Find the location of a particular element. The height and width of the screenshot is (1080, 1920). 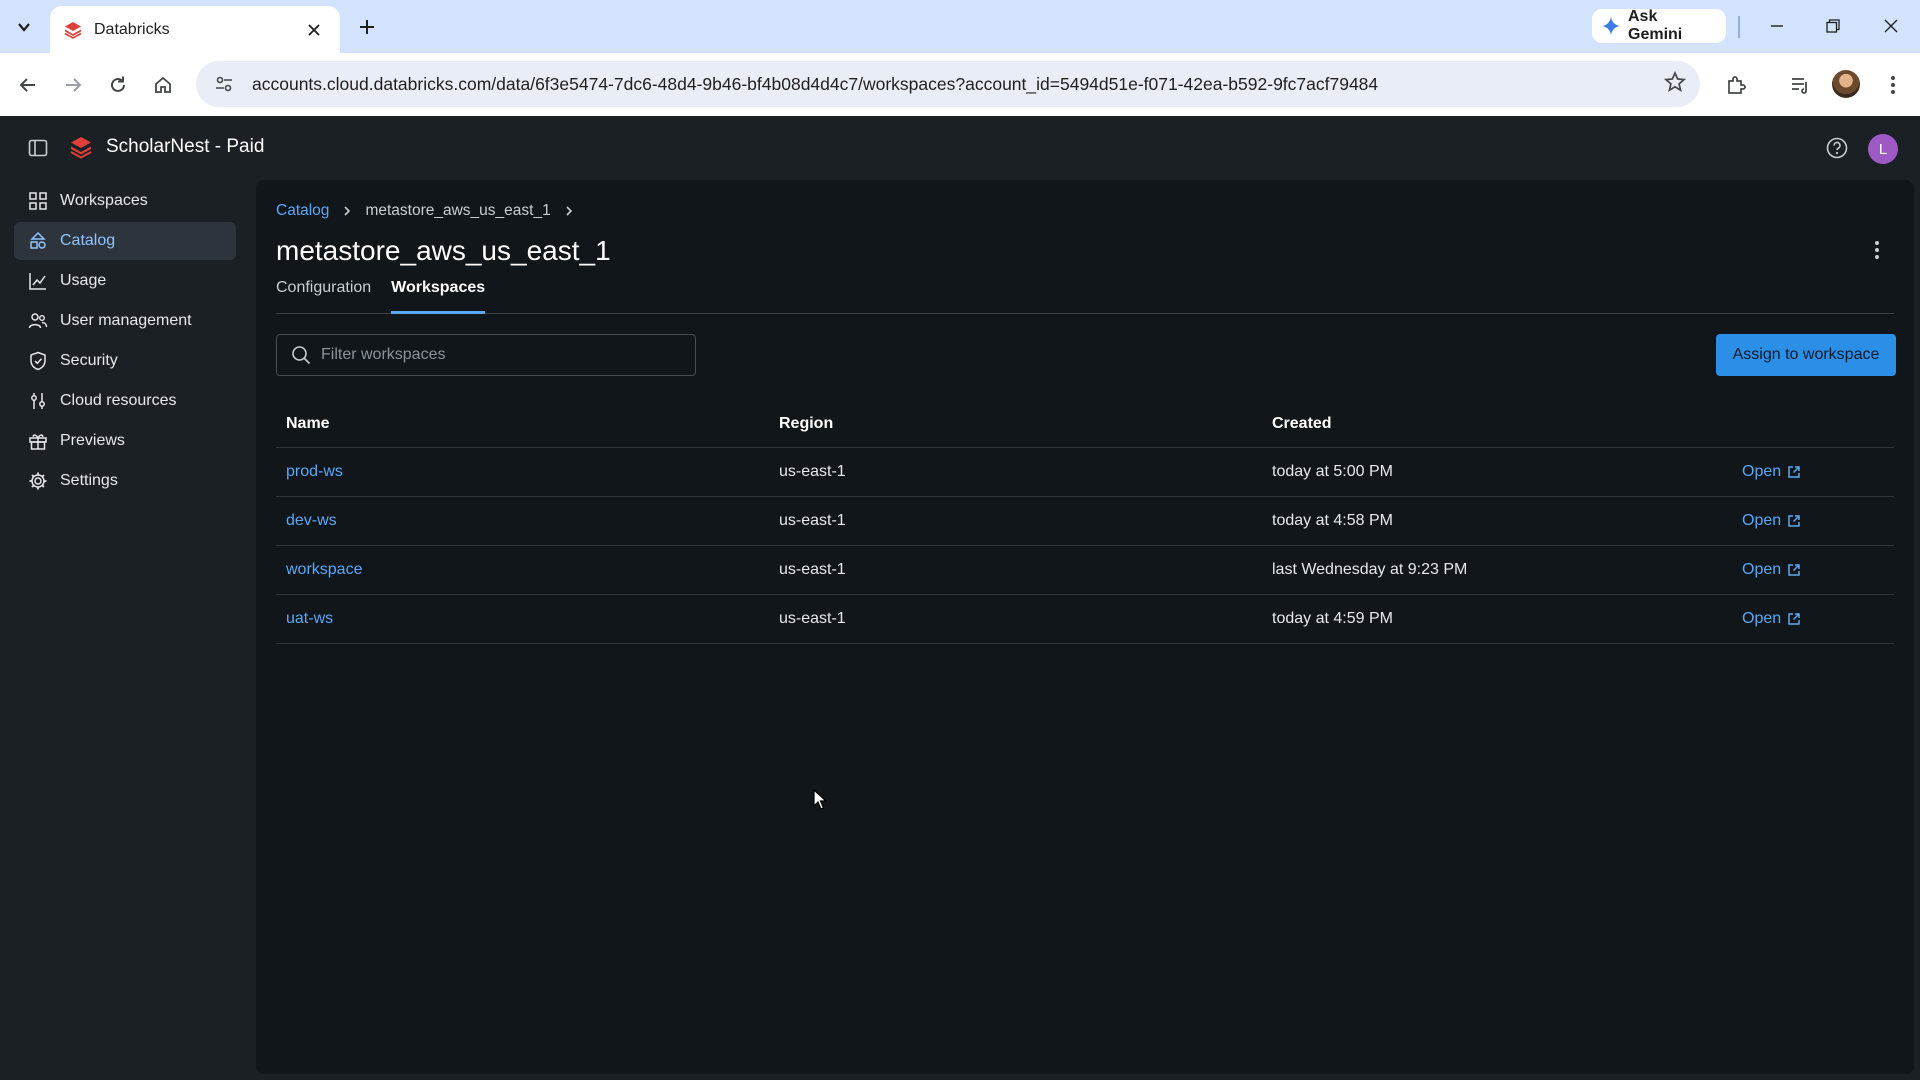

shield-icon is located at coordinates (38, 361).